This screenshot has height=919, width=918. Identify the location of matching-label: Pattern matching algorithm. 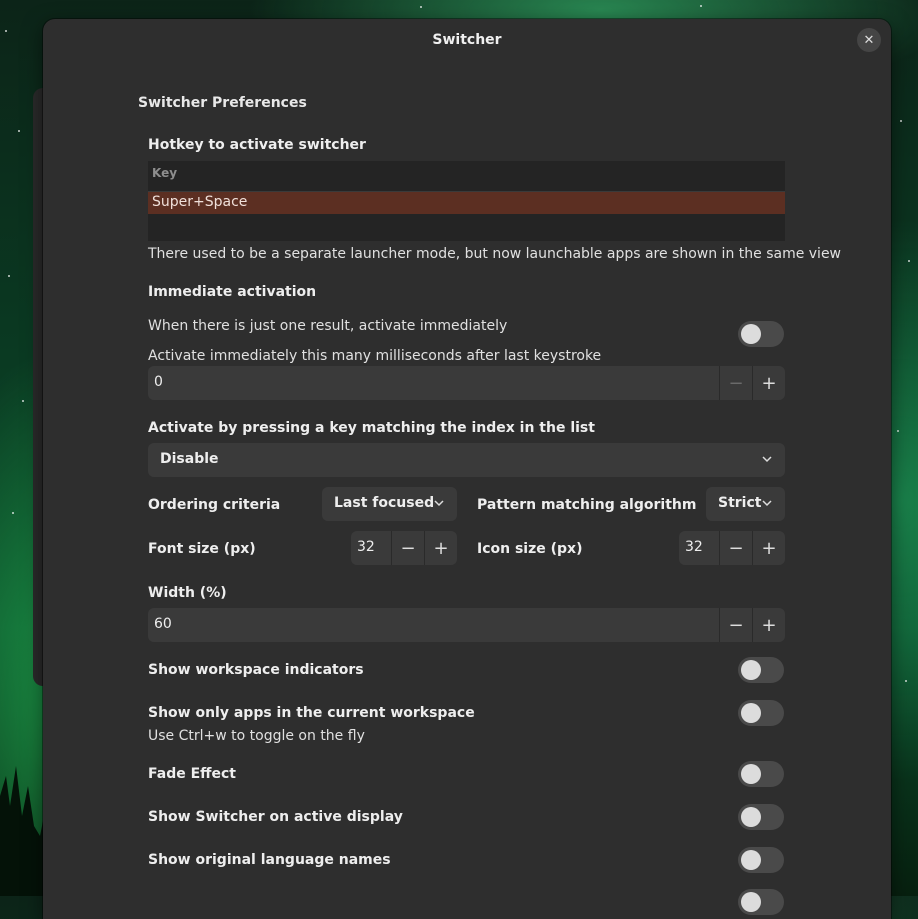
(587, 505).